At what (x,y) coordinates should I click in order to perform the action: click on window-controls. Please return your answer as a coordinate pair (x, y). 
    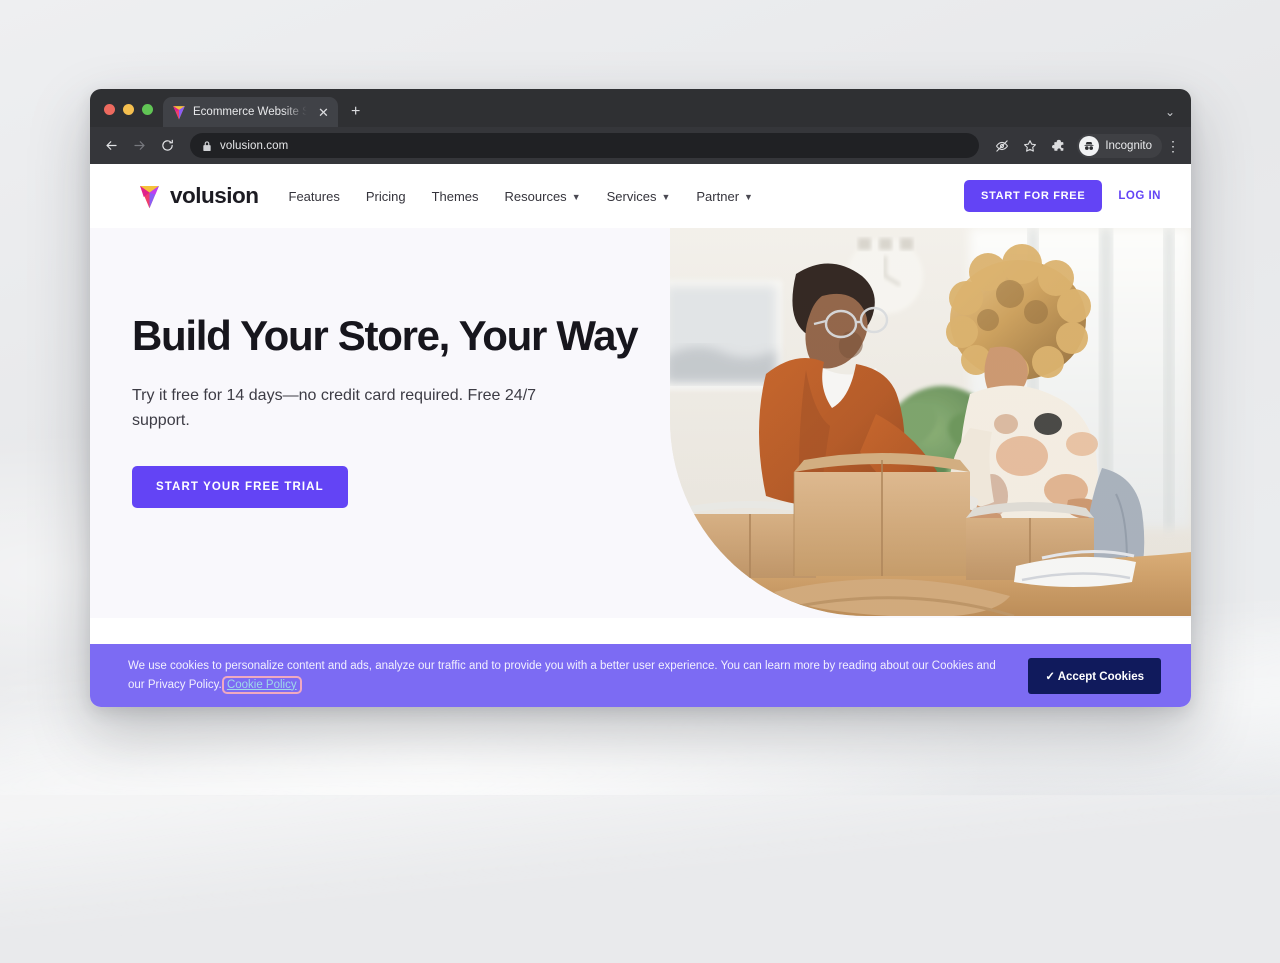
    Looking at the image, I should click on (132, 115).